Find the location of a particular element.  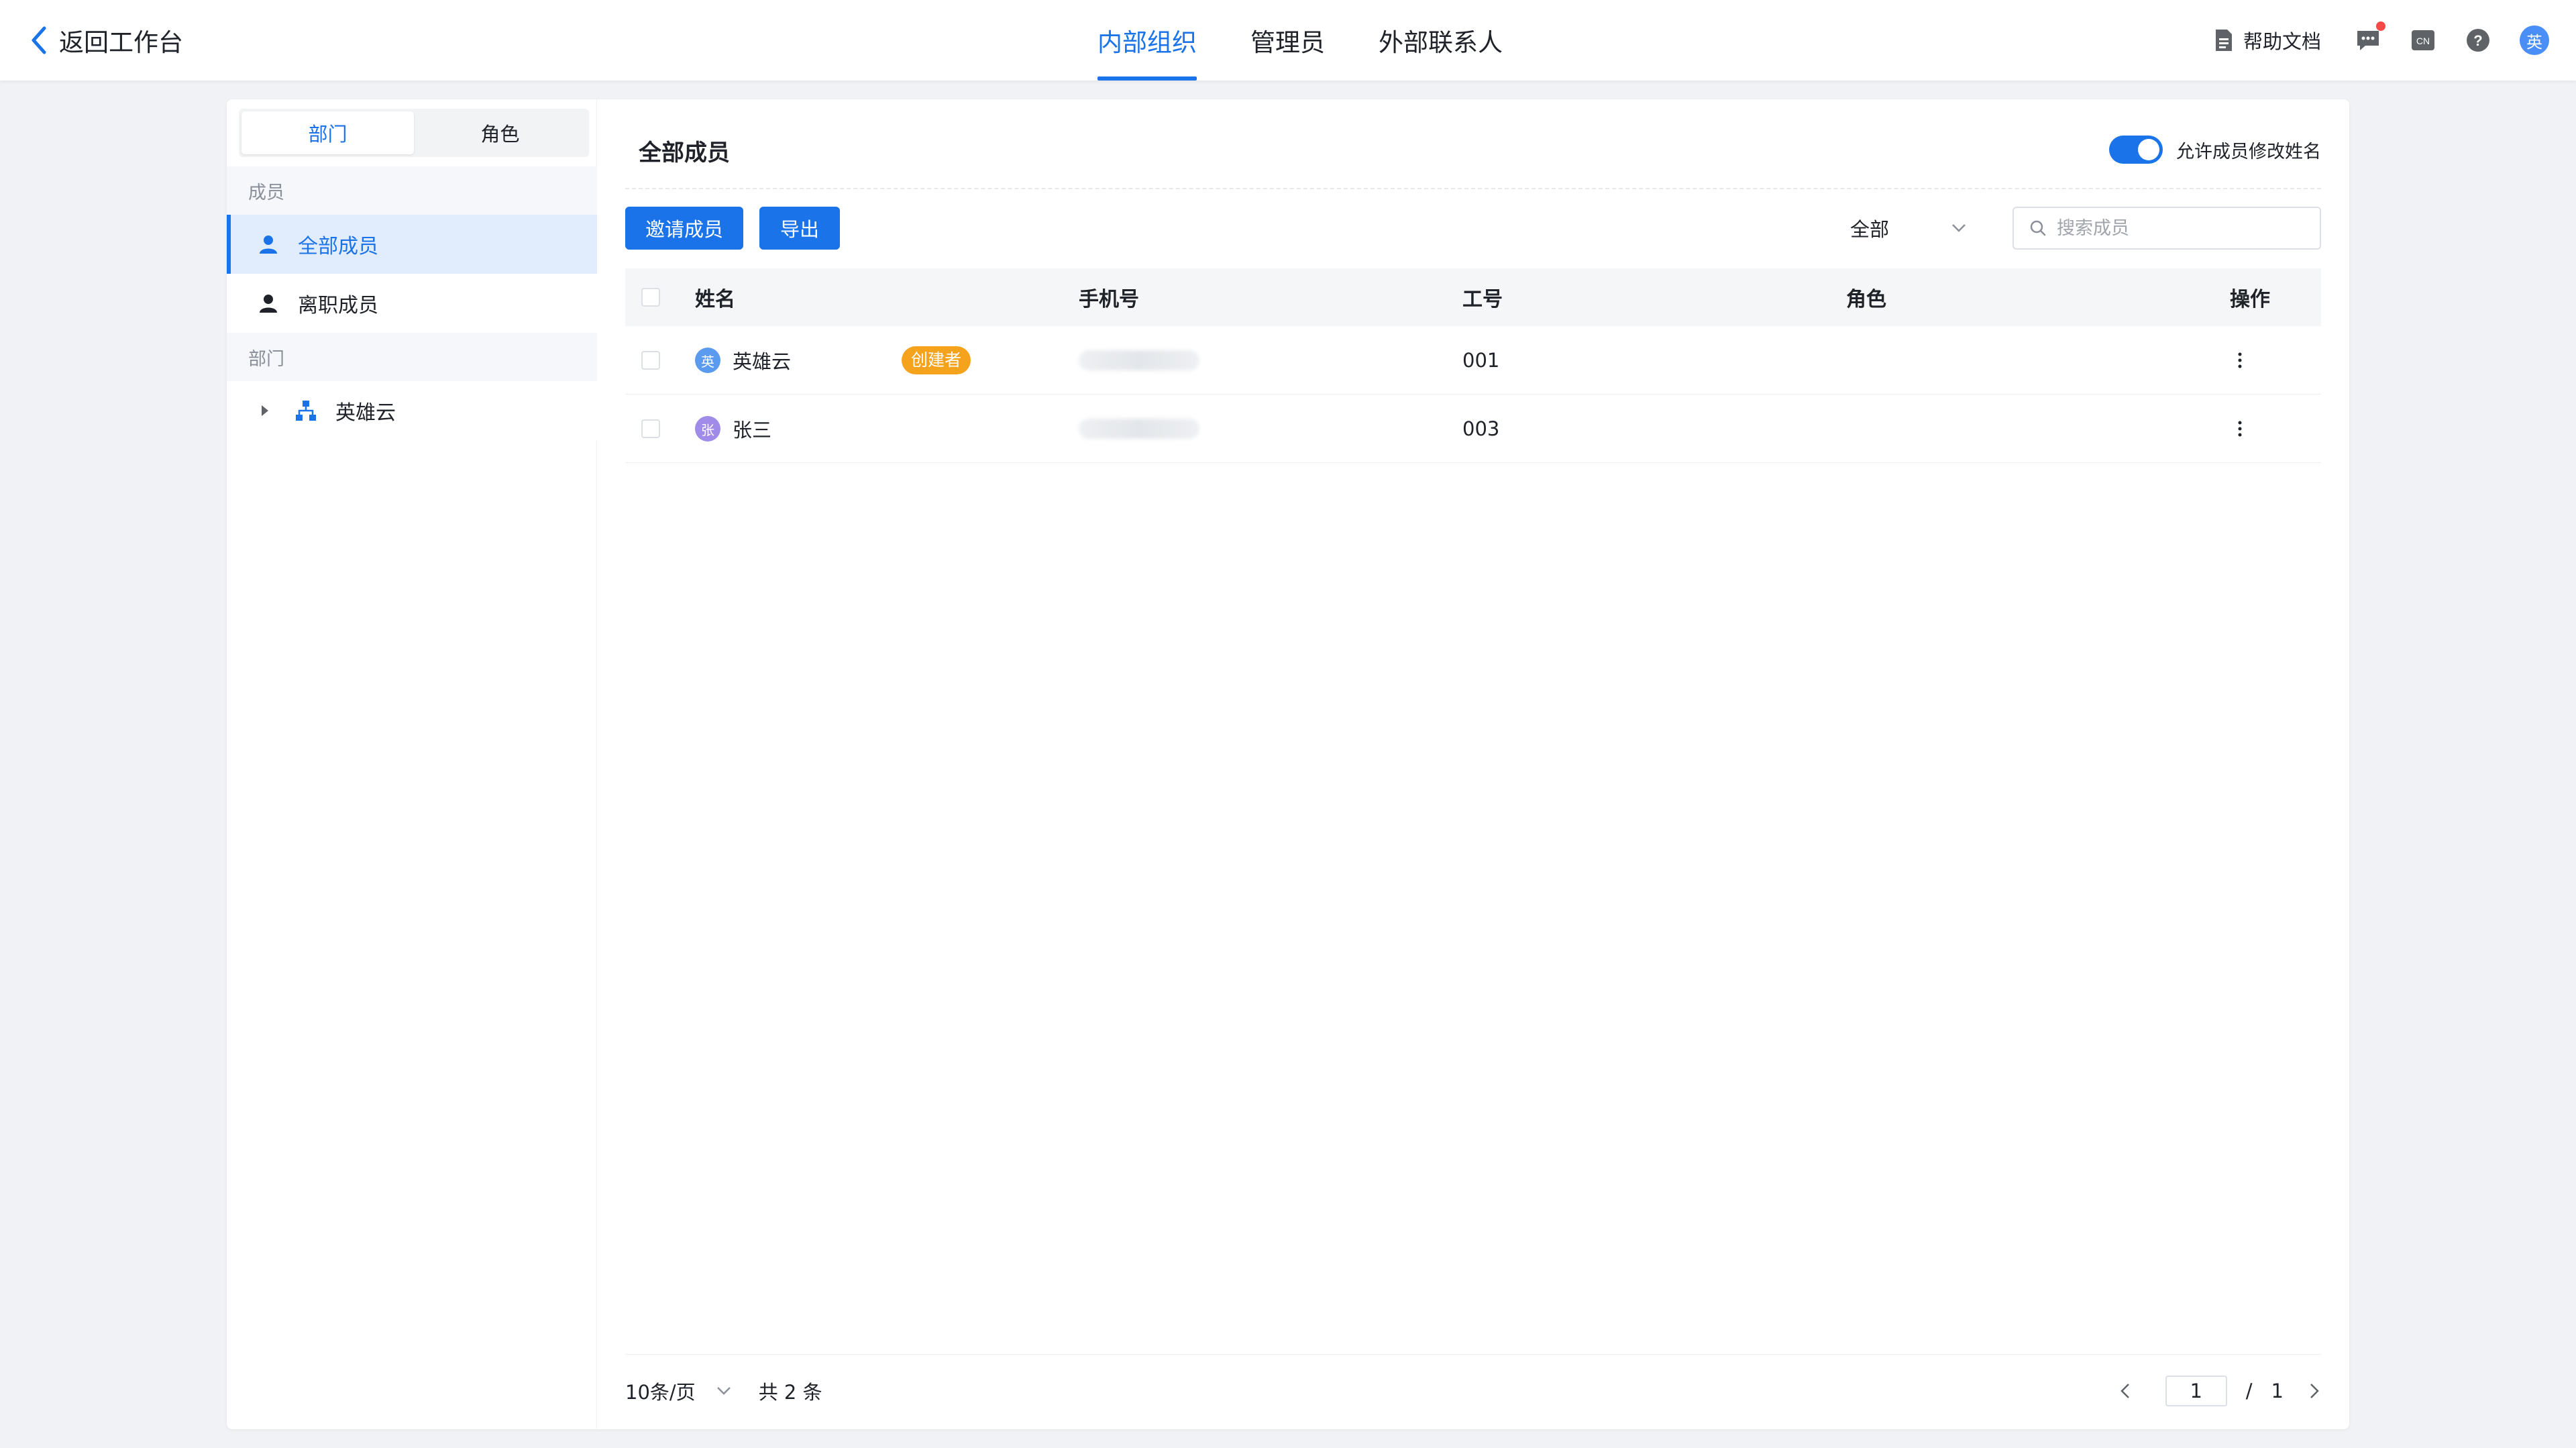

badge-cell: 创建者 is located at coordinates (936, 360).